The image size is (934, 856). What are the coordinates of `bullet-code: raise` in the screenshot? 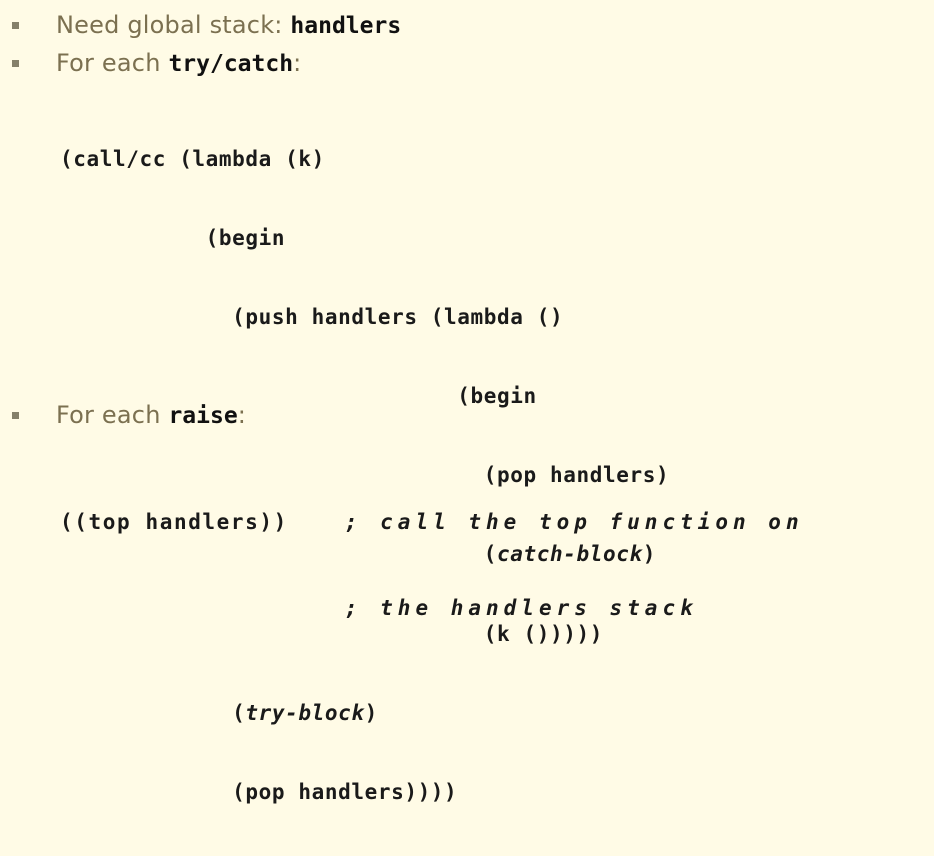 It's located at (203, 416).